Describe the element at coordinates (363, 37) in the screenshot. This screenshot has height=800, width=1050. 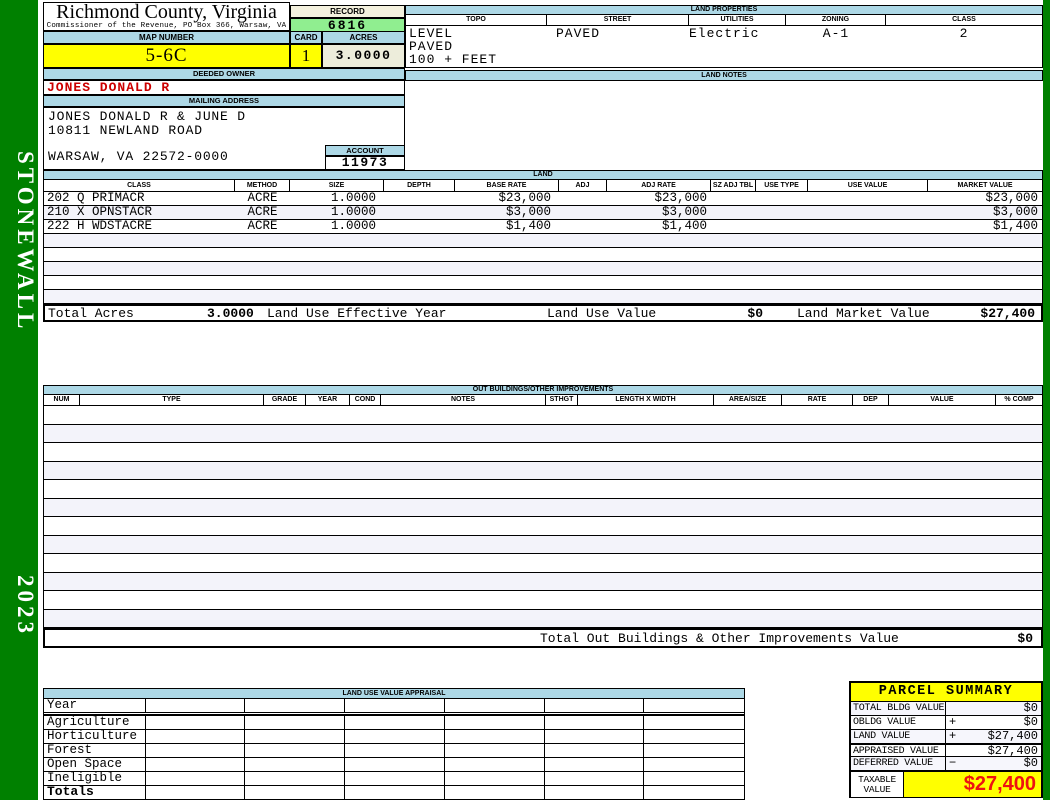
I see `acres-label: ACRES` at that location.